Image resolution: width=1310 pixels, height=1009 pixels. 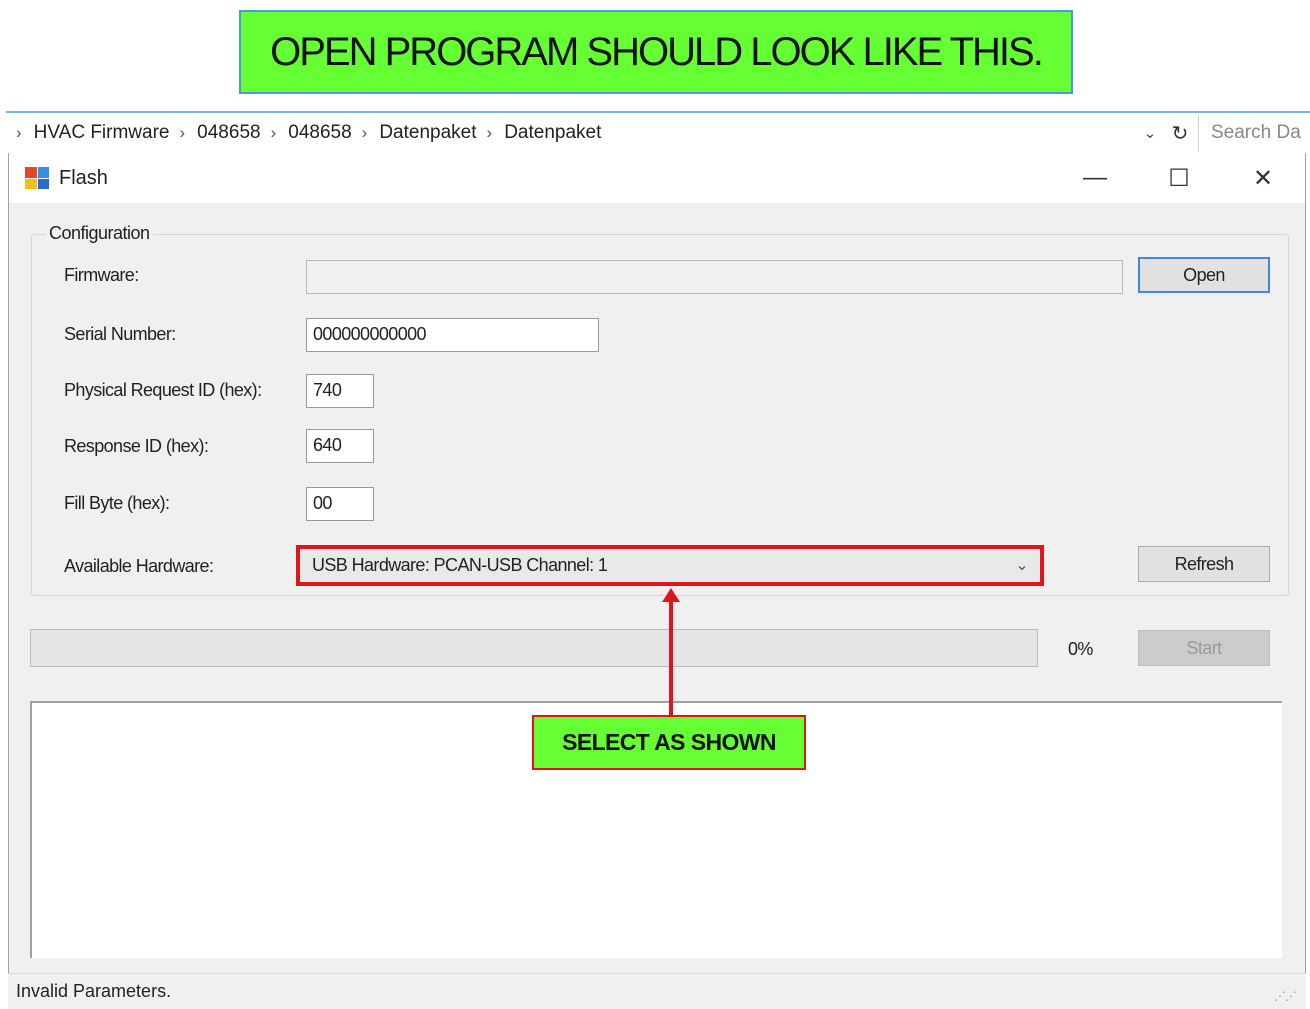 What do you see at coordinates (1285, 996) in the screenshot?
I see `resize-grip-icon: ⋰⋰` at bounding box center [1285, 996].